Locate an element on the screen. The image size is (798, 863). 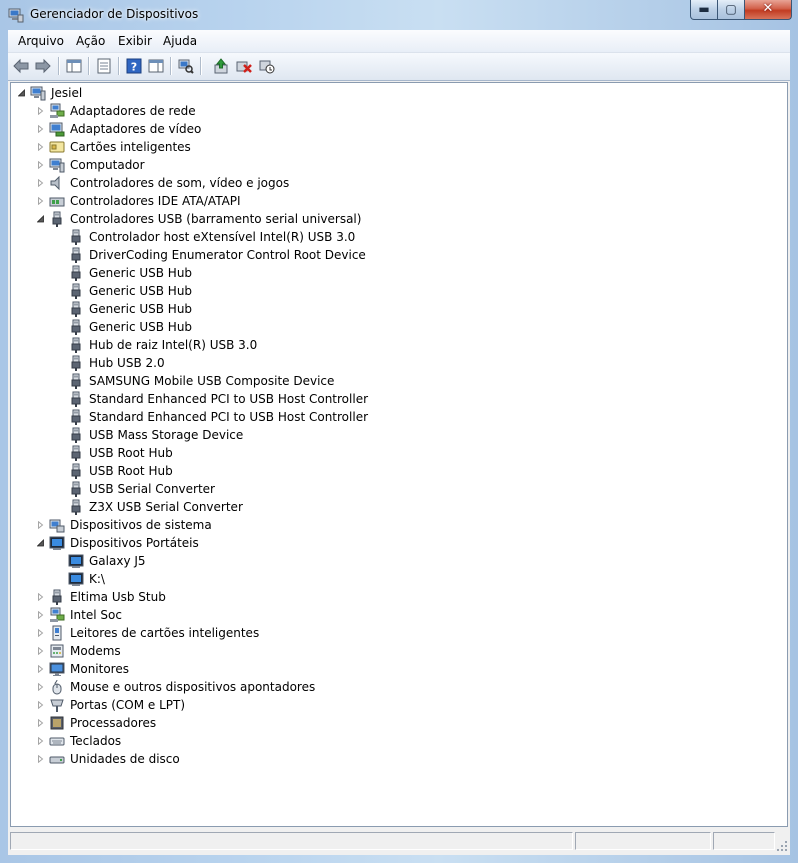
menu-arquivo: Arquivo is located at coordinates (41, 41).